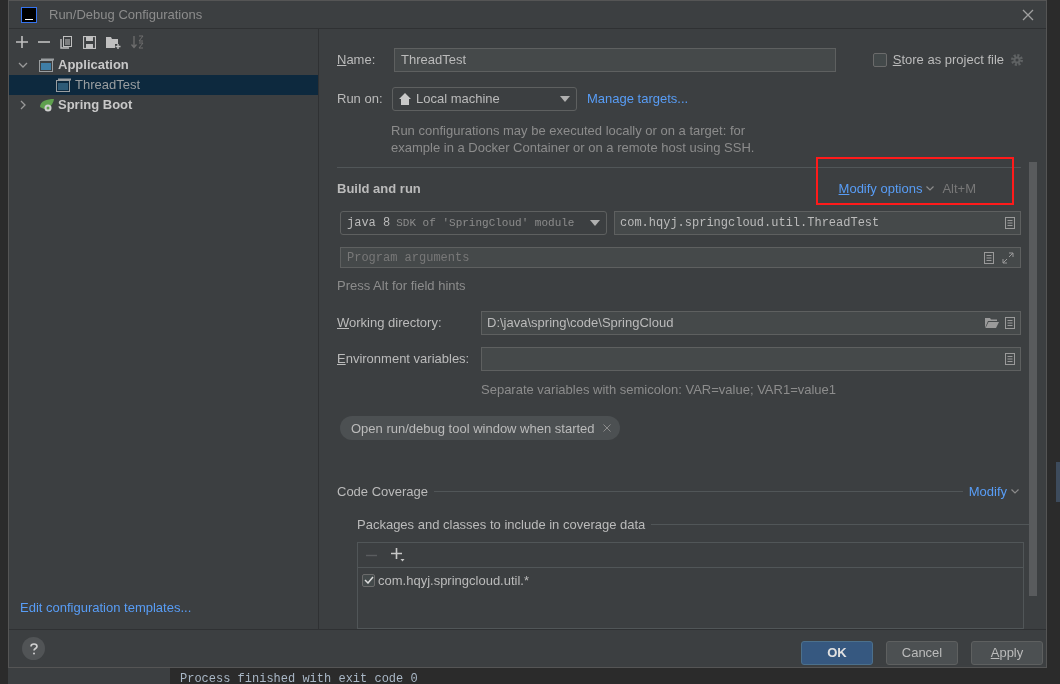  I want to click on help-icon, so click(33, 648).